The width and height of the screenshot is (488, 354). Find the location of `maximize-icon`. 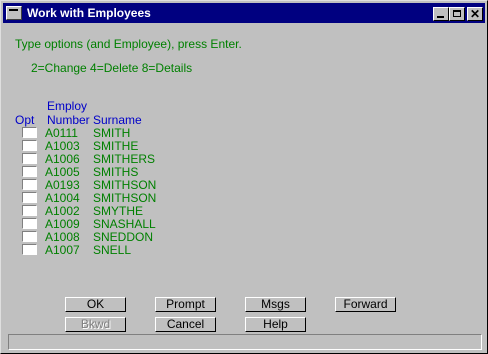

maximize-icon is located at coordinates (457, 13).